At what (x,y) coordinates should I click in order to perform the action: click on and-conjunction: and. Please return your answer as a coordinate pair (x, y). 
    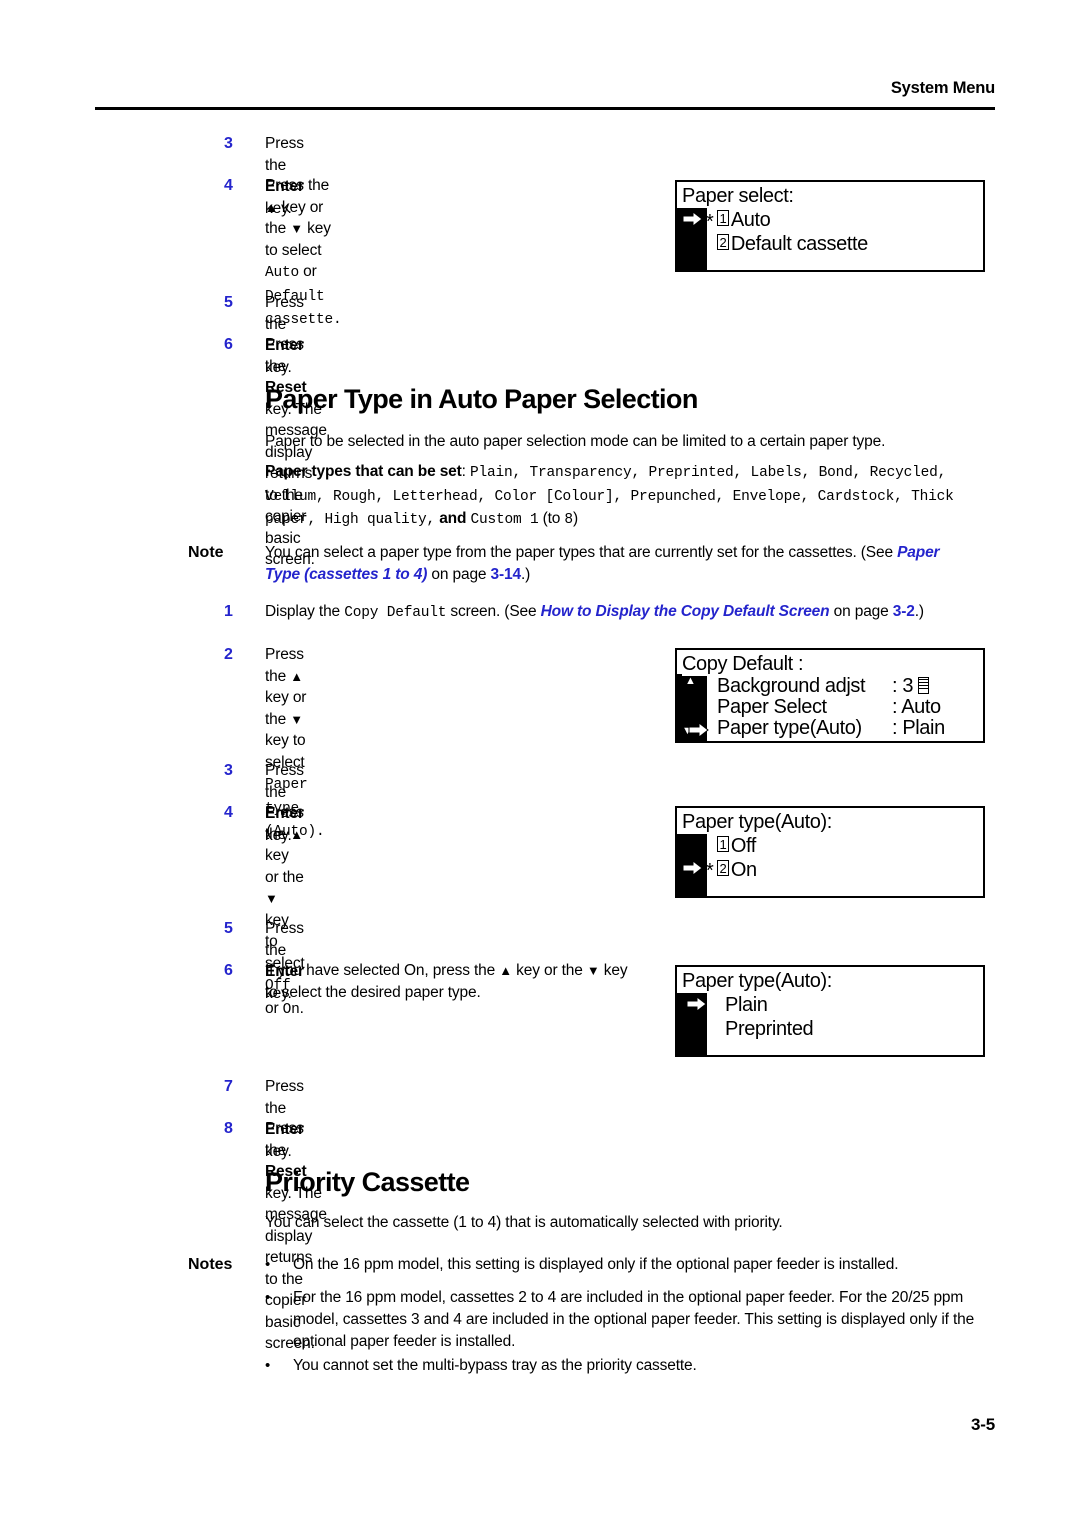
    Looking at the image, I should click on (453, 518).